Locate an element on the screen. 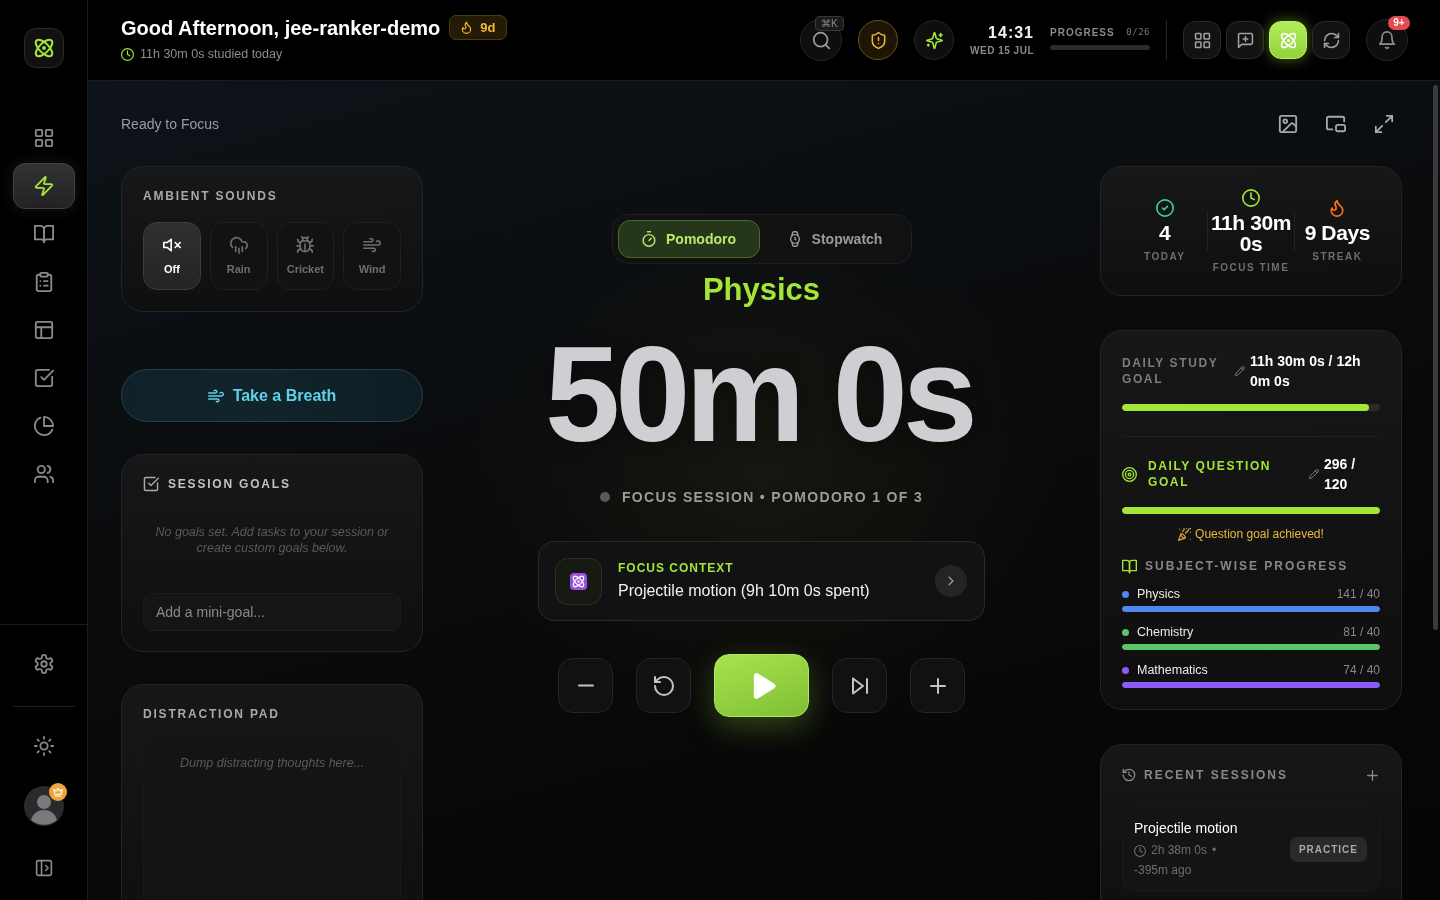 This screenshot has width=1440, height=900. context-topic: Projectile motion (9h 10m 0s spent) is located at coordinates (744, 591).